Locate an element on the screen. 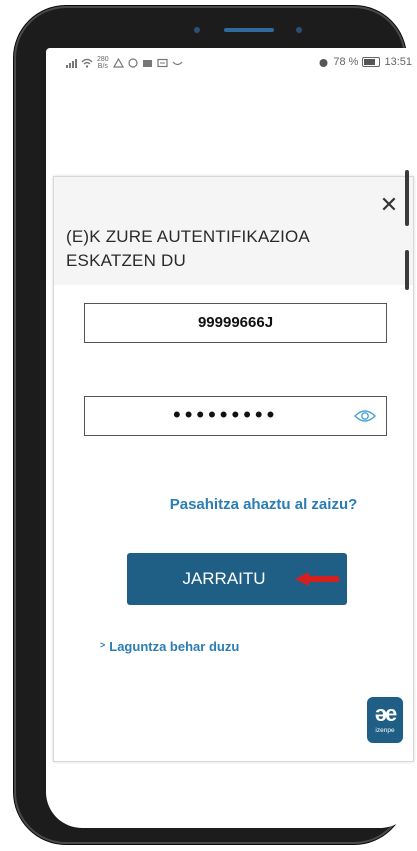 The width and height of the screenshot is (417, 851). eye-icon is located at coordinates (365, 416).